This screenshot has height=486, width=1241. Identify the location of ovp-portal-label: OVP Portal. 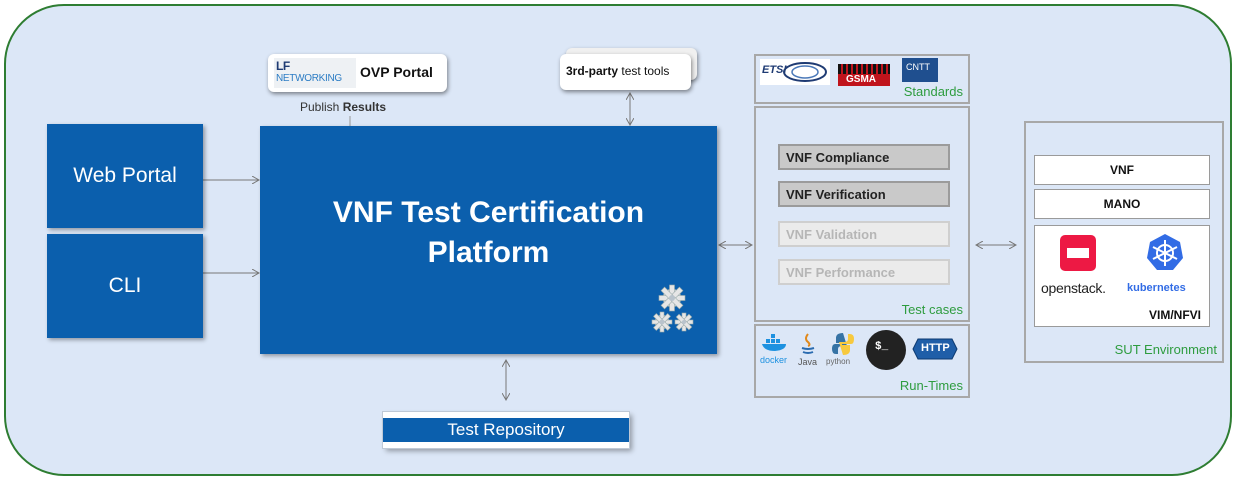
(396, 72).